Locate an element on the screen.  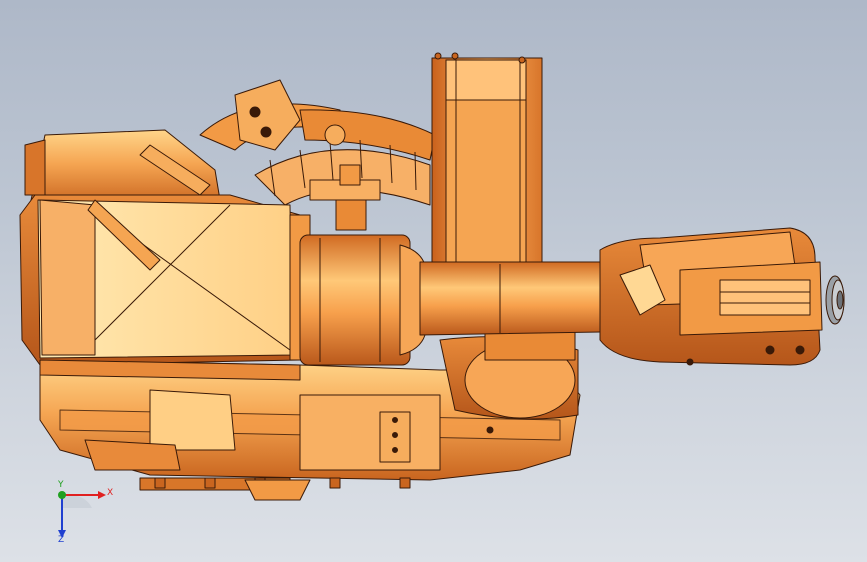
wrist-housing is located at coordinates (711, 296).